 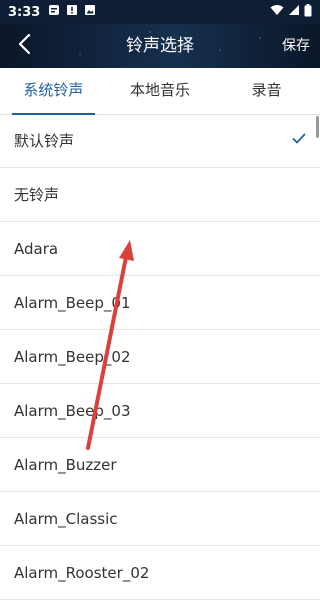 I want to click on list-item-label: Alarm_Buzzer, so click(x=65, y=464).